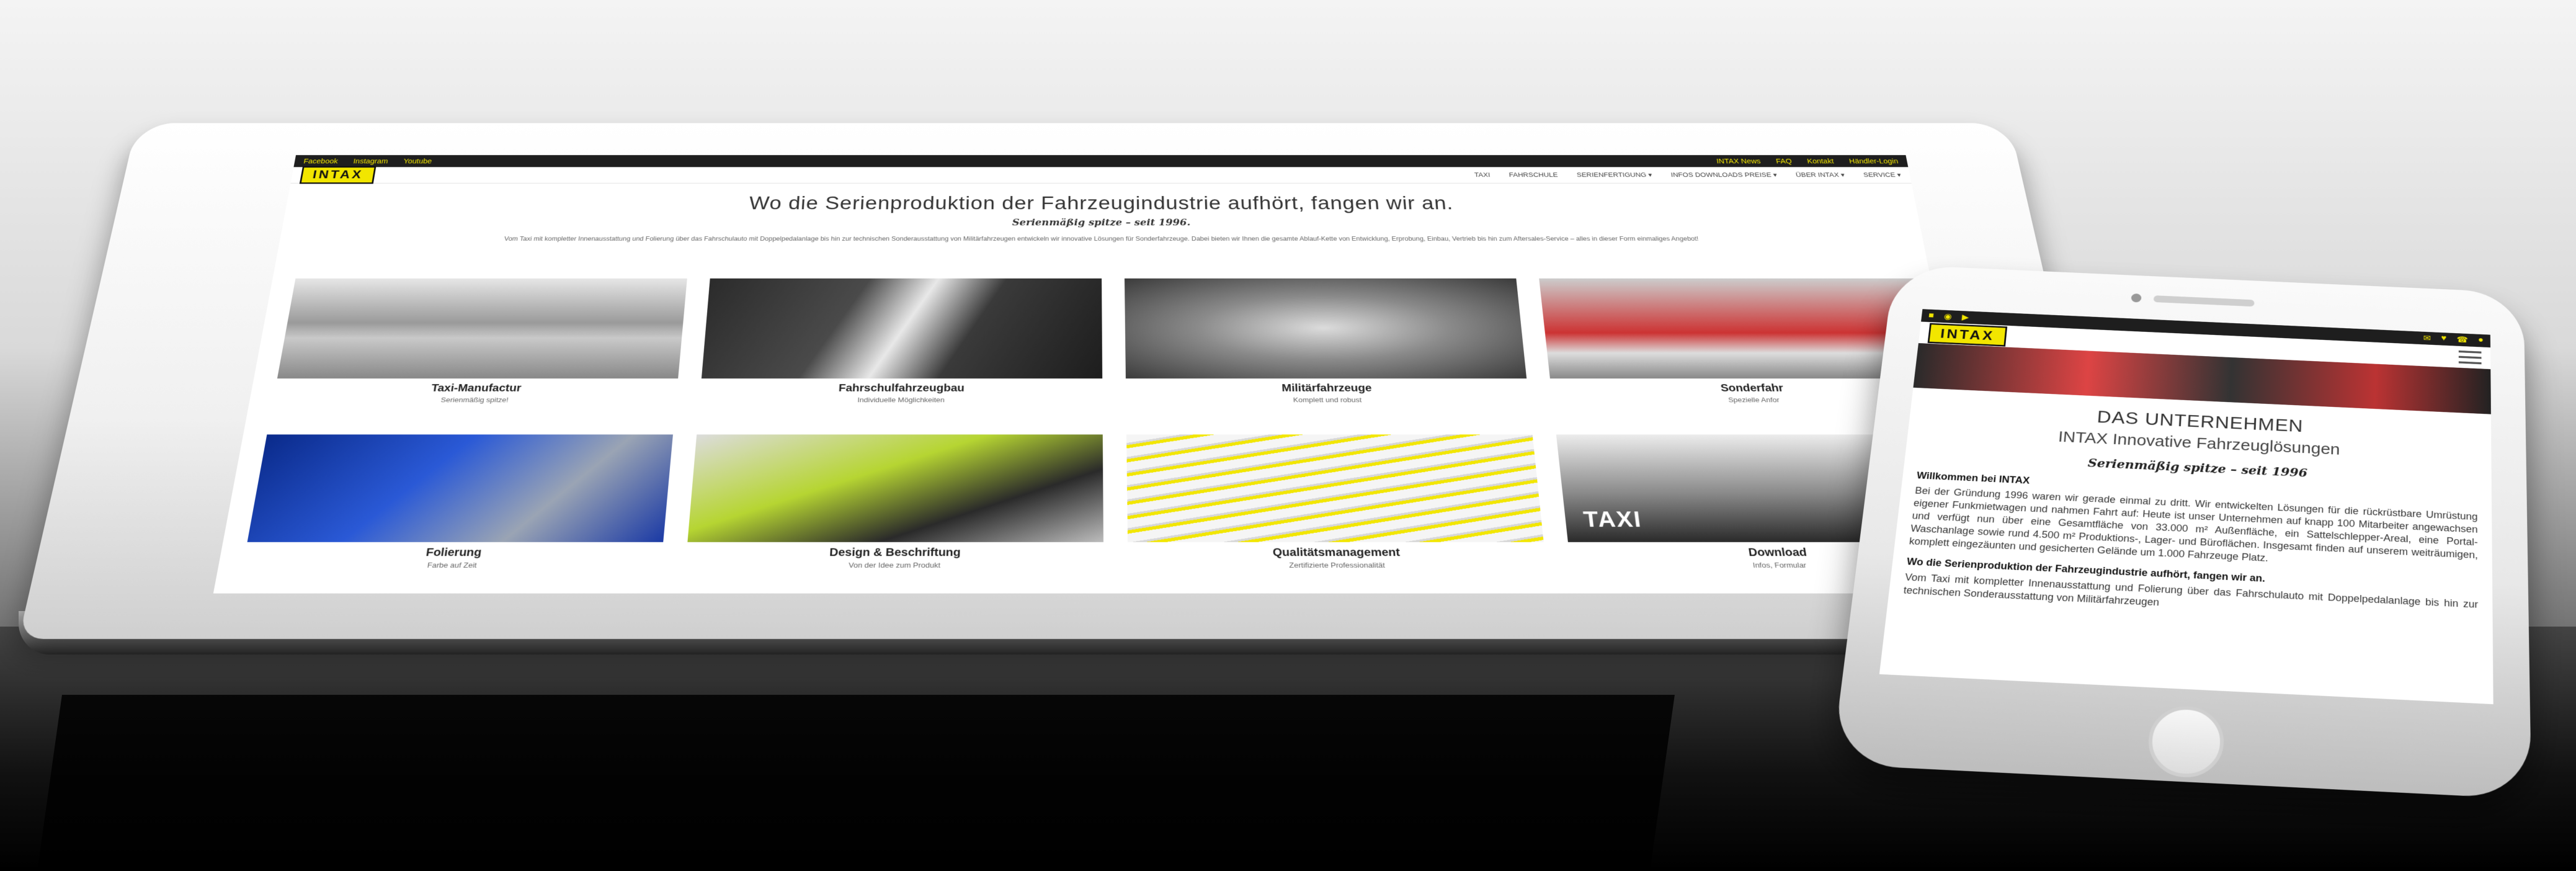 The image size is (2576, 871). What do you see at coordinates (1337, 565) in the screenshot?
I see `tile-subtitle: Zertifizierte Professionalität` at bounding box center [1337, 565].